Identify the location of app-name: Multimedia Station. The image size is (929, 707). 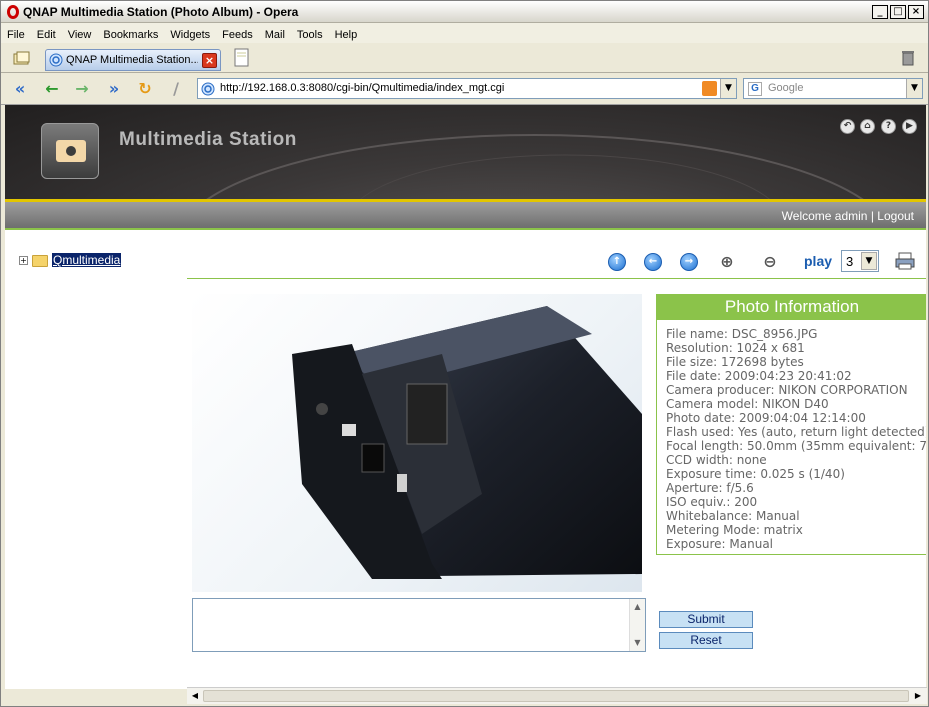
(208, 139).